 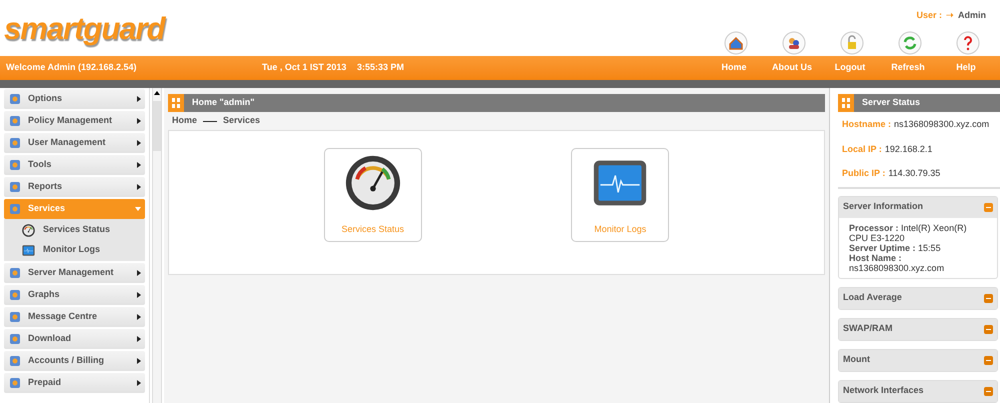 What do you see at coordinates (74, 187) in the screenshot?
I see `sidebar-item: Reports` at bounding box center [74, 187].